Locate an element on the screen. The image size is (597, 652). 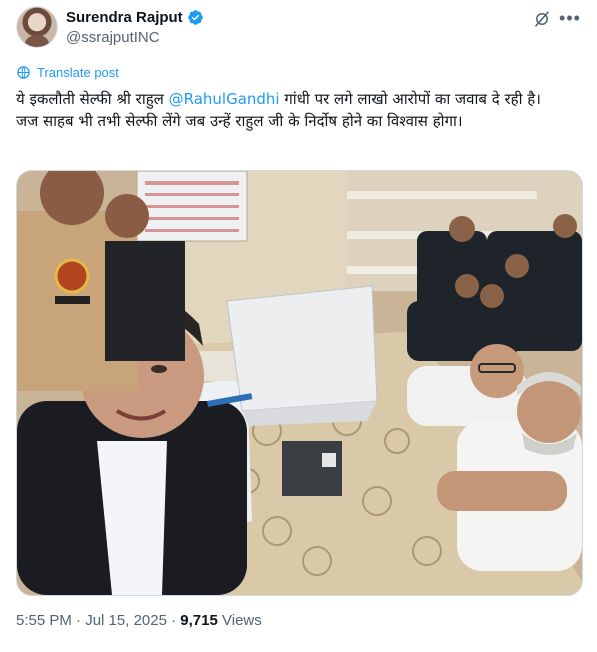
views-label: Views is located at coordinates (239, 620).